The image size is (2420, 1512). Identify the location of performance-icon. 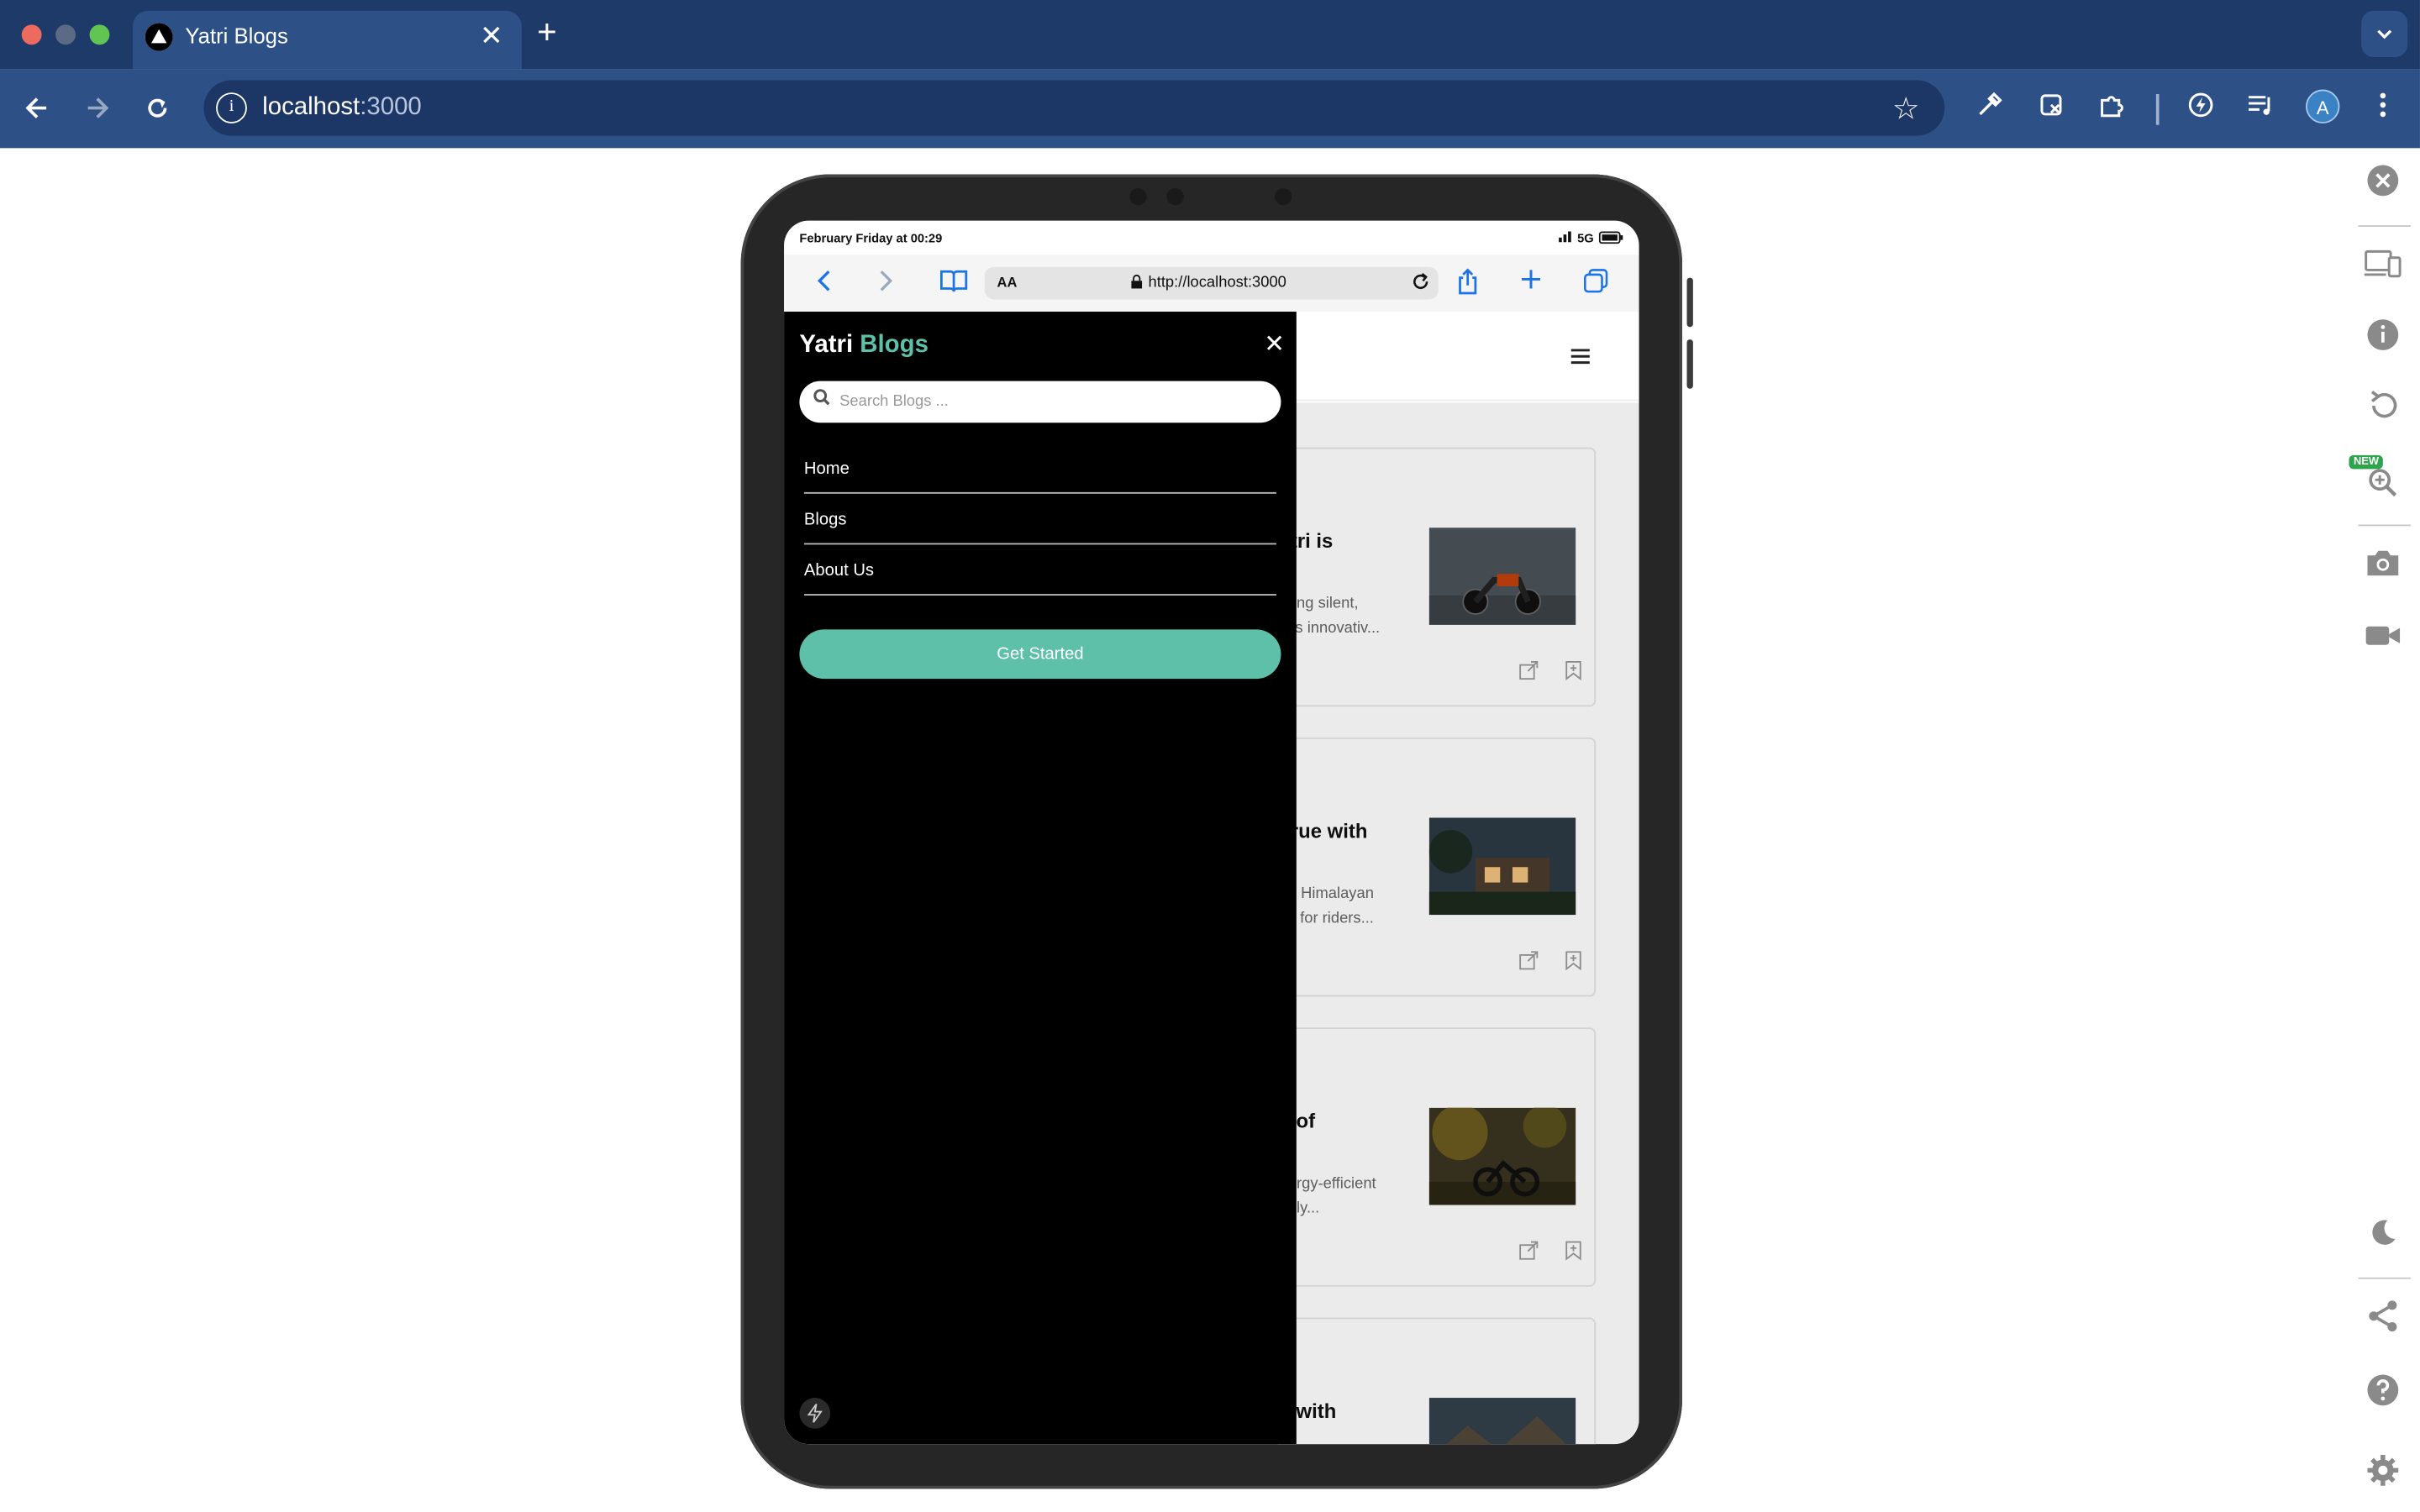
(2201, 109).